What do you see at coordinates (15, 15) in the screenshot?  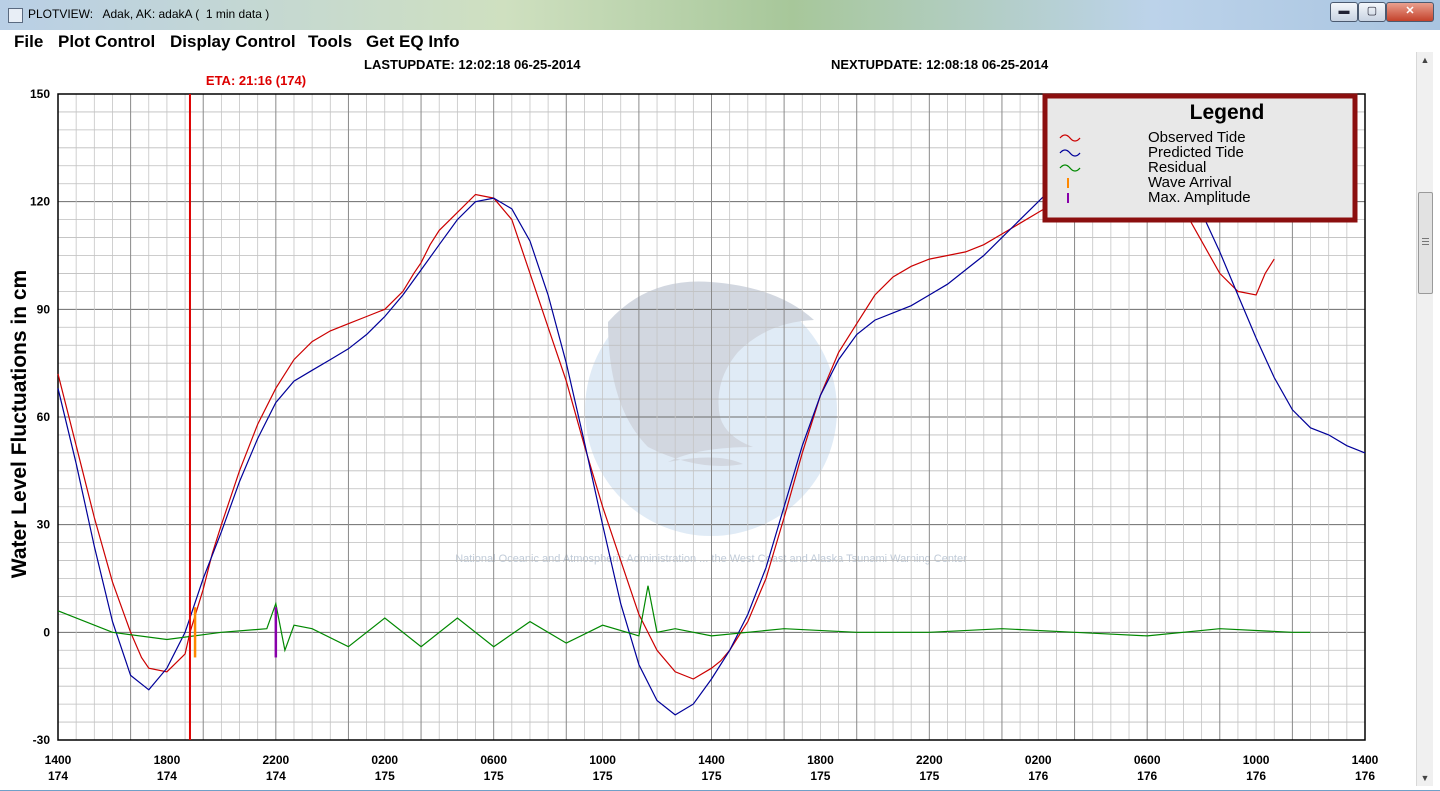 I see `app-icon` at bounding box center [15, 15].